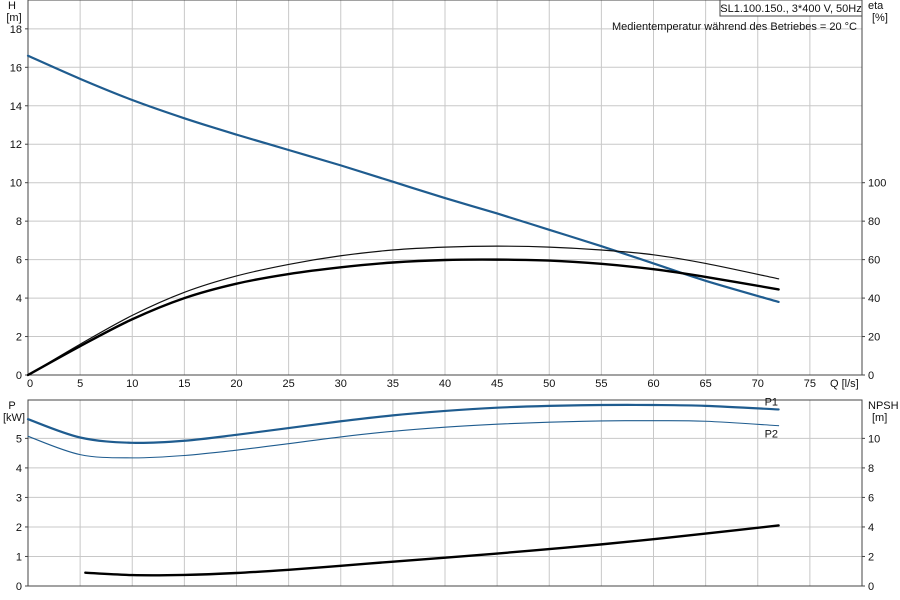 The image size is (900, 600). I want to click on lower-left-tick-label: 2, so click(19, 528).